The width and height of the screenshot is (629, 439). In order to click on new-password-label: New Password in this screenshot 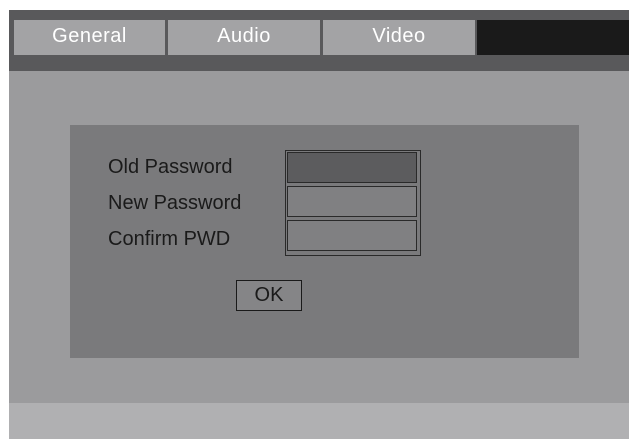, I will do `click(175, 203)`.